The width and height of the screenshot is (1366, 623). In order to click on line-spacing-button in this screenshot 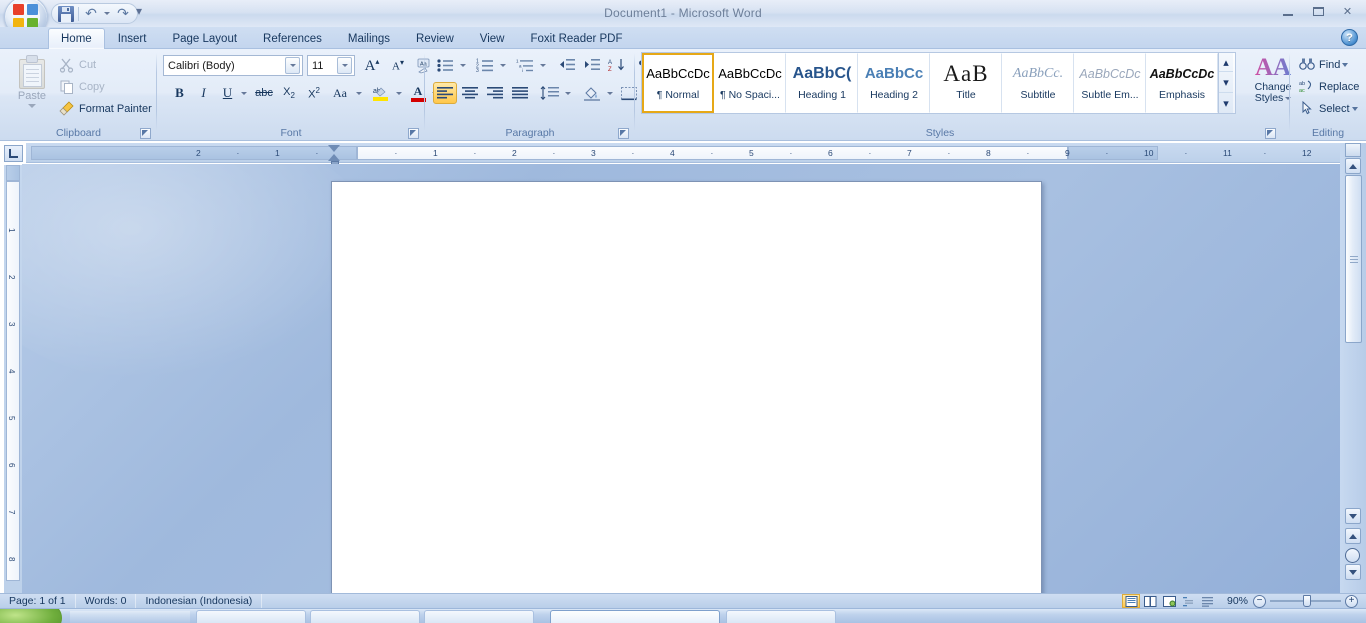, I will do `click(550, 93)`.